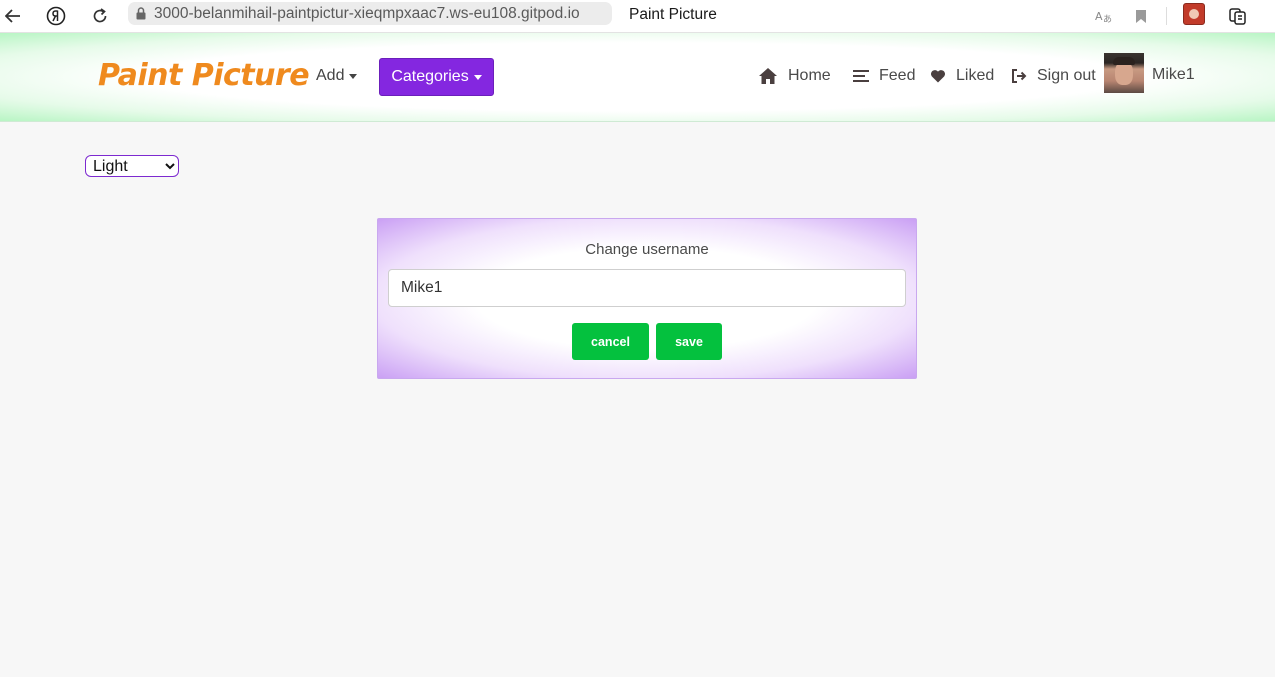 The height and width of the screenshot is (677, 1275). What do you see at coordinates (689, 341) in the screenshot?
I see `save-button: save` at bounding box center [689, 341].